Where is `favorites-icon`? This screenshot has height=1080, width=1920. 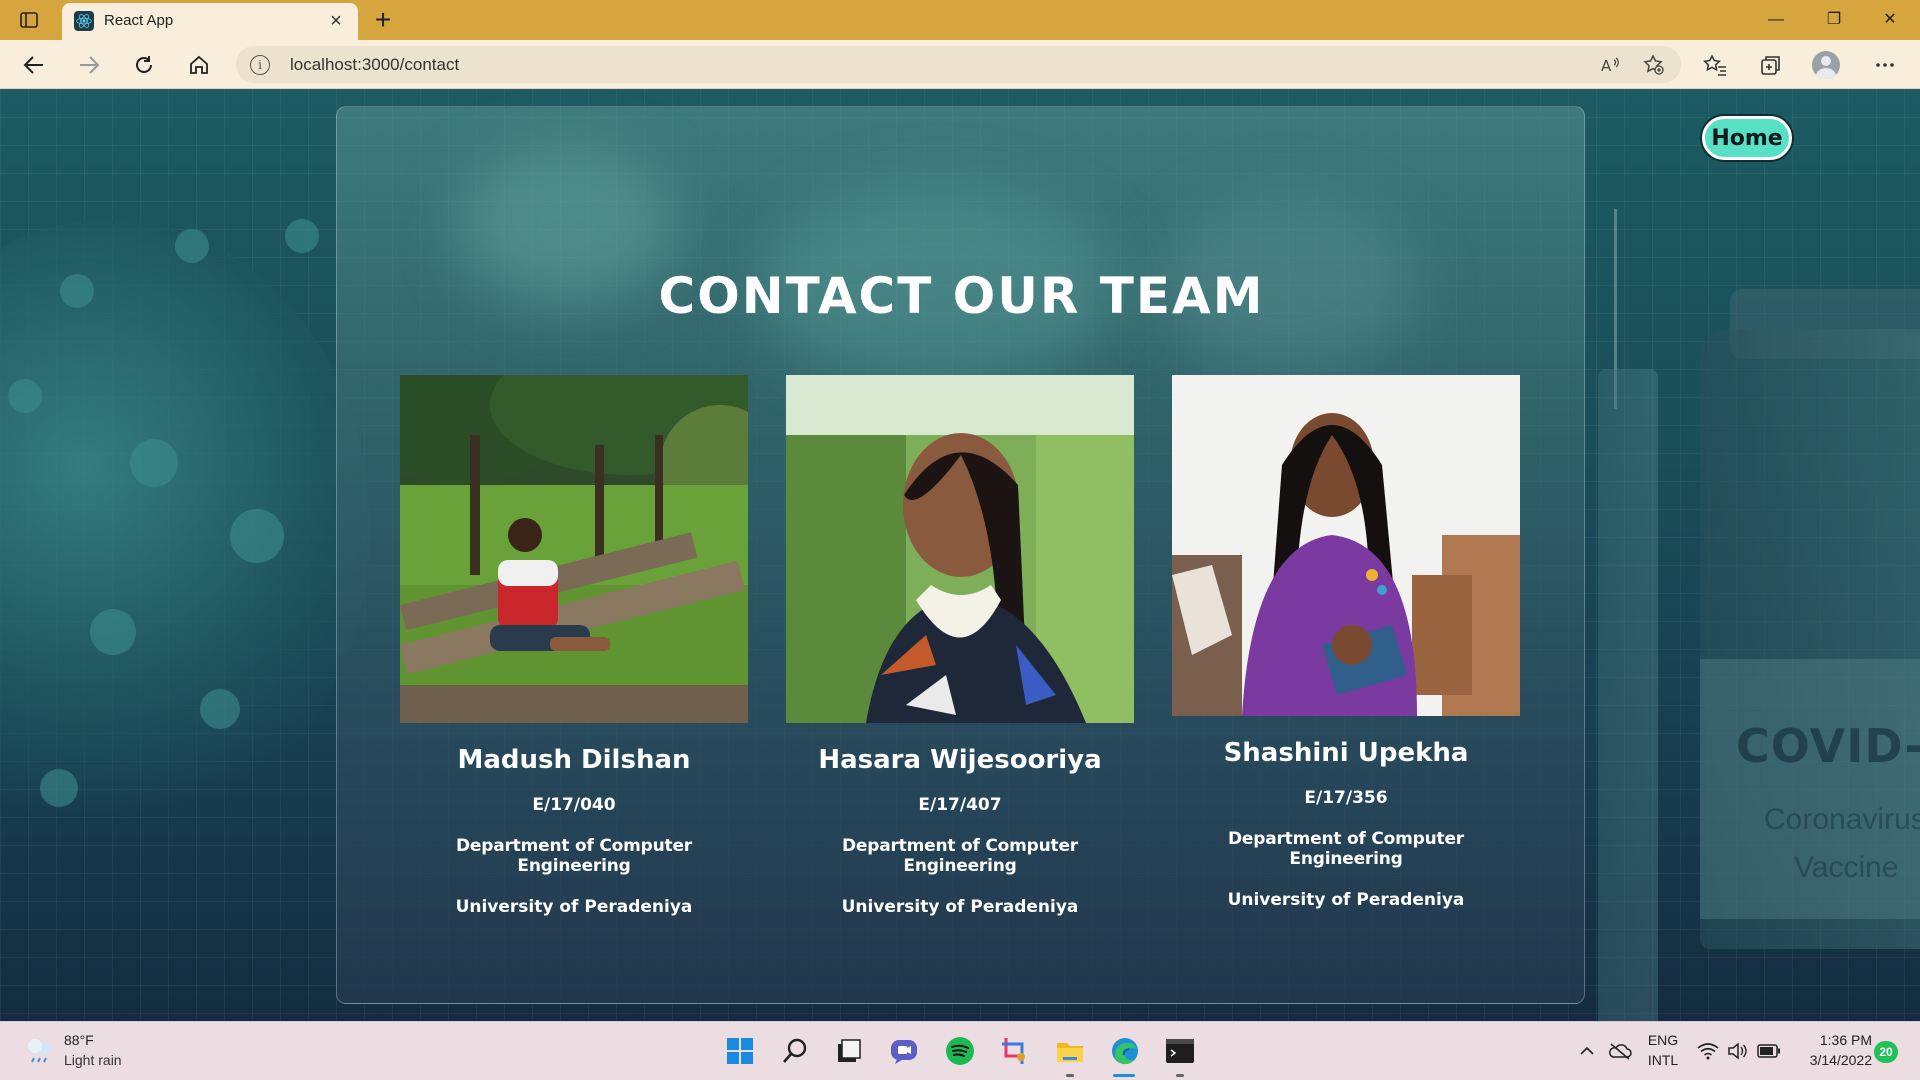 favorites-icon is located at coordinates (1715, 65).